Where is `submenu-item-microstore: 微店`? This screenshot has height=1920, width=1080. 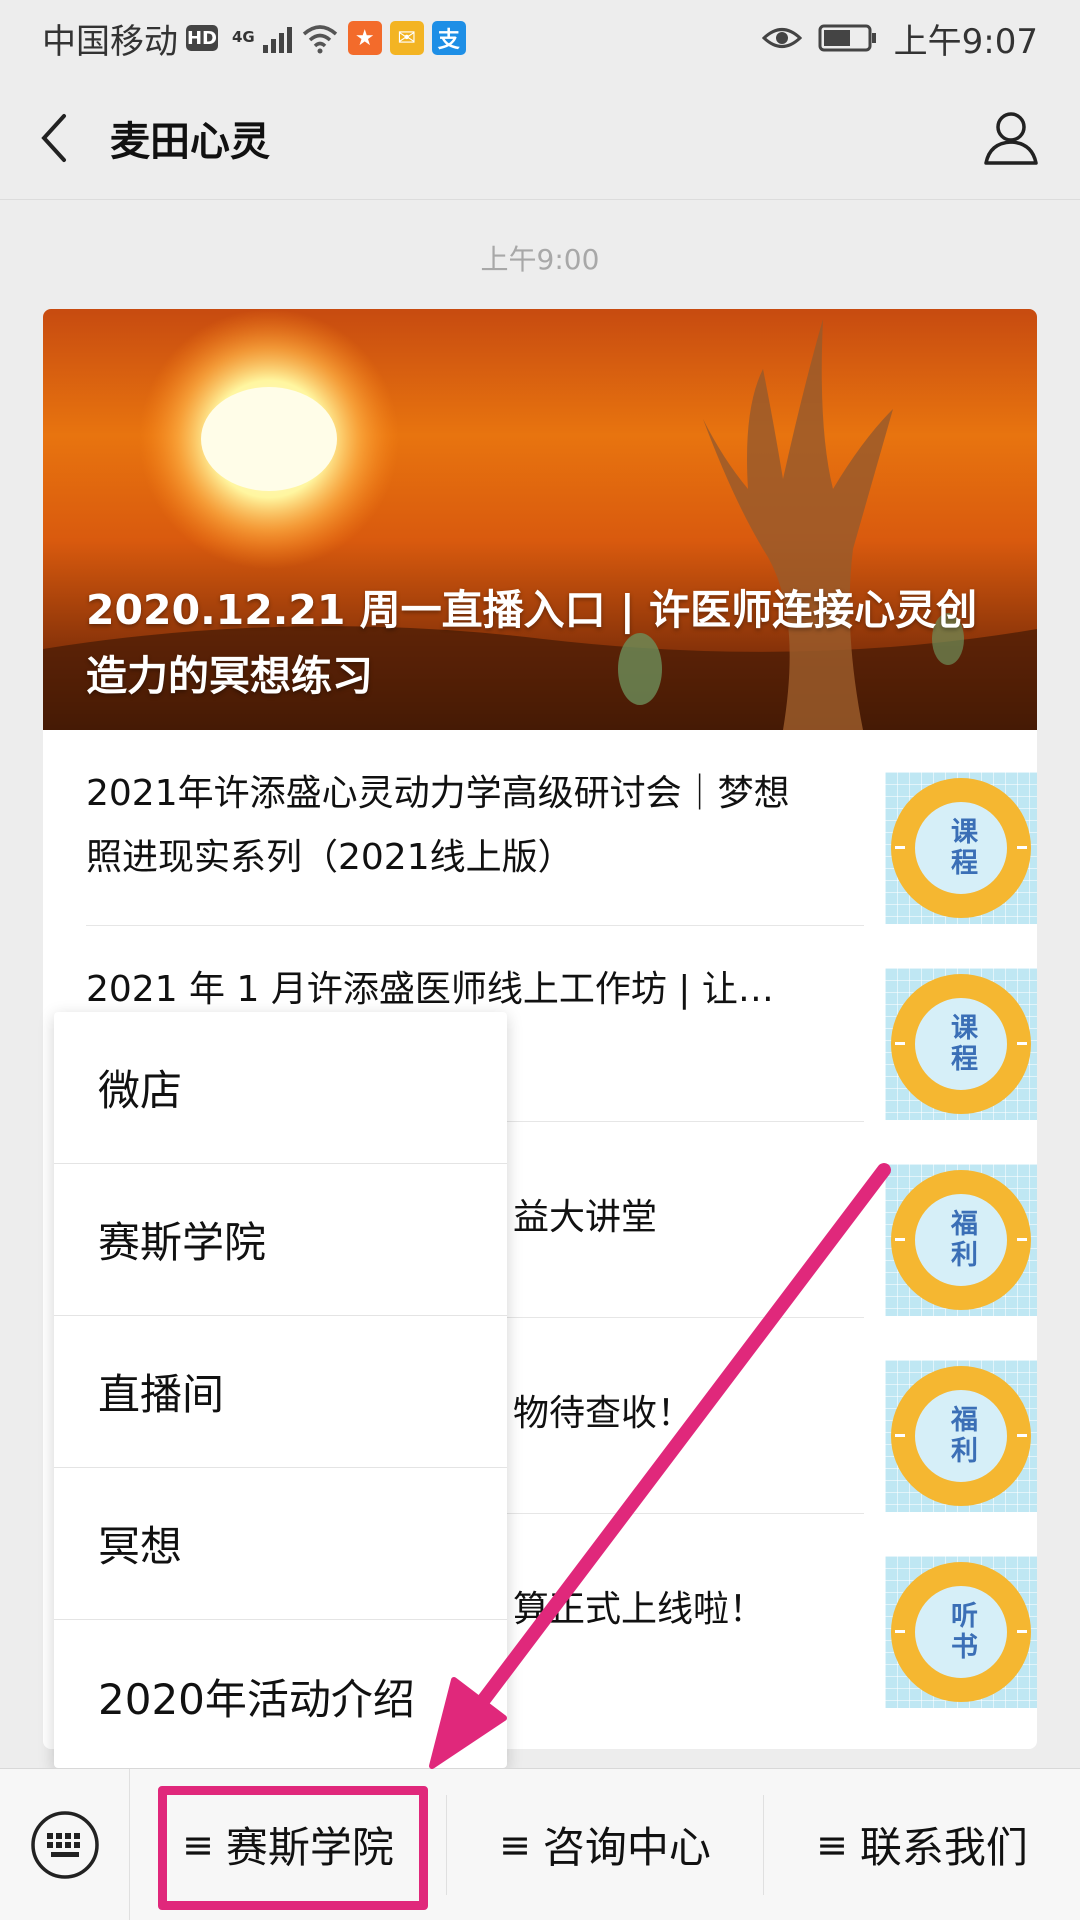 submenu-item-microstore: 微店 is located at coordinates (280, 1088).